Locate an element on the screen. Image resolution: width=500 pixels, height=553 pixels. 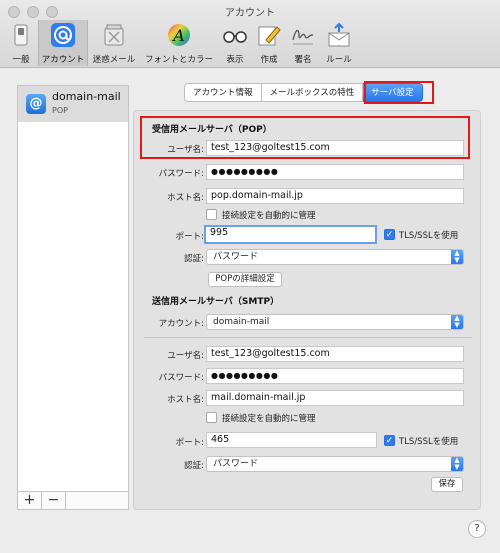
tab-mailbox-behaviors: メールボックスの特性 is located at coordinates (312, 92).